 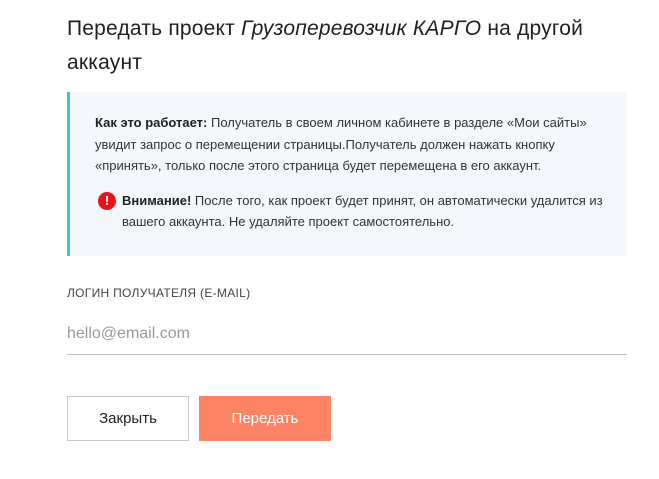 I want to click on project-name: Грузоперевозчик КАРГО, so click(x=361, y=28).